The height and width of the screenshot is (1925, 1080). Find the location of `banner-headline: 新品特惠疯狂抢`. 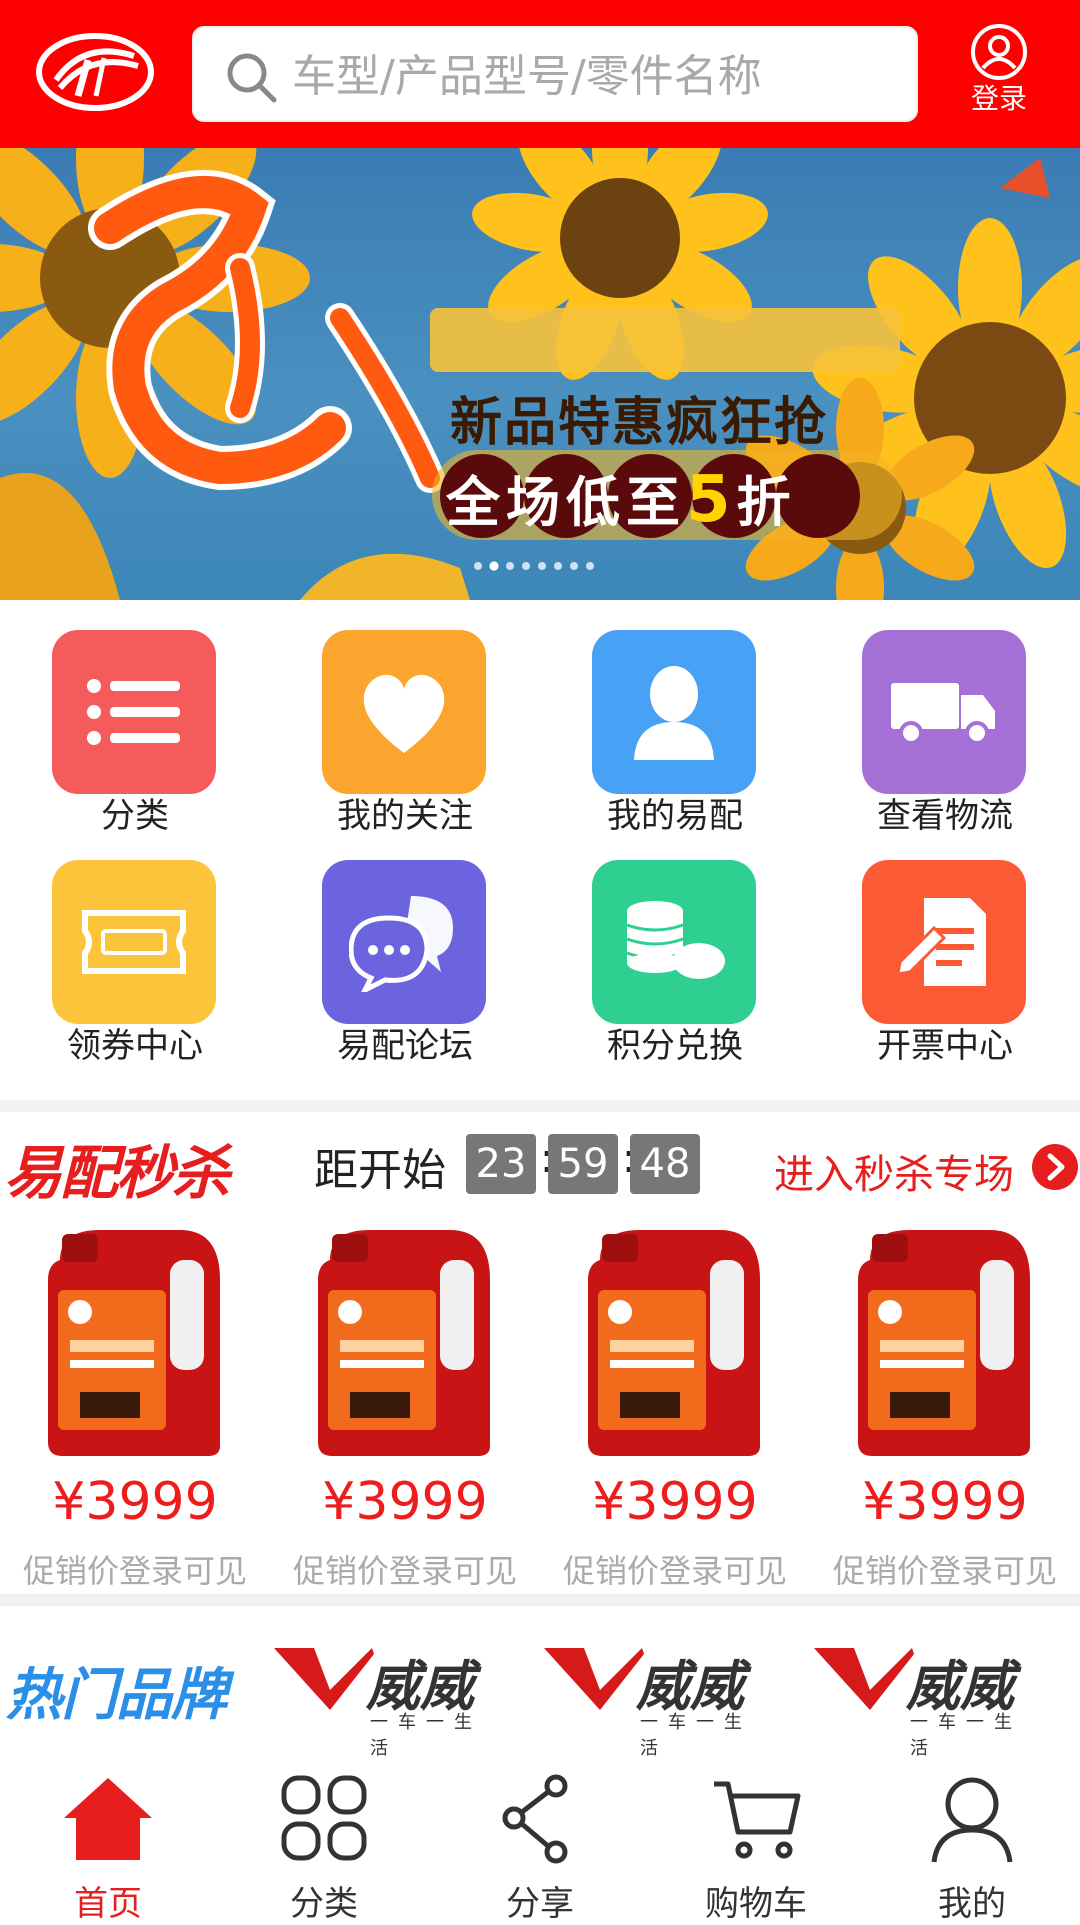

banner-headline: 新品特惠疯狂抢 is located at coordinates (639, 423).